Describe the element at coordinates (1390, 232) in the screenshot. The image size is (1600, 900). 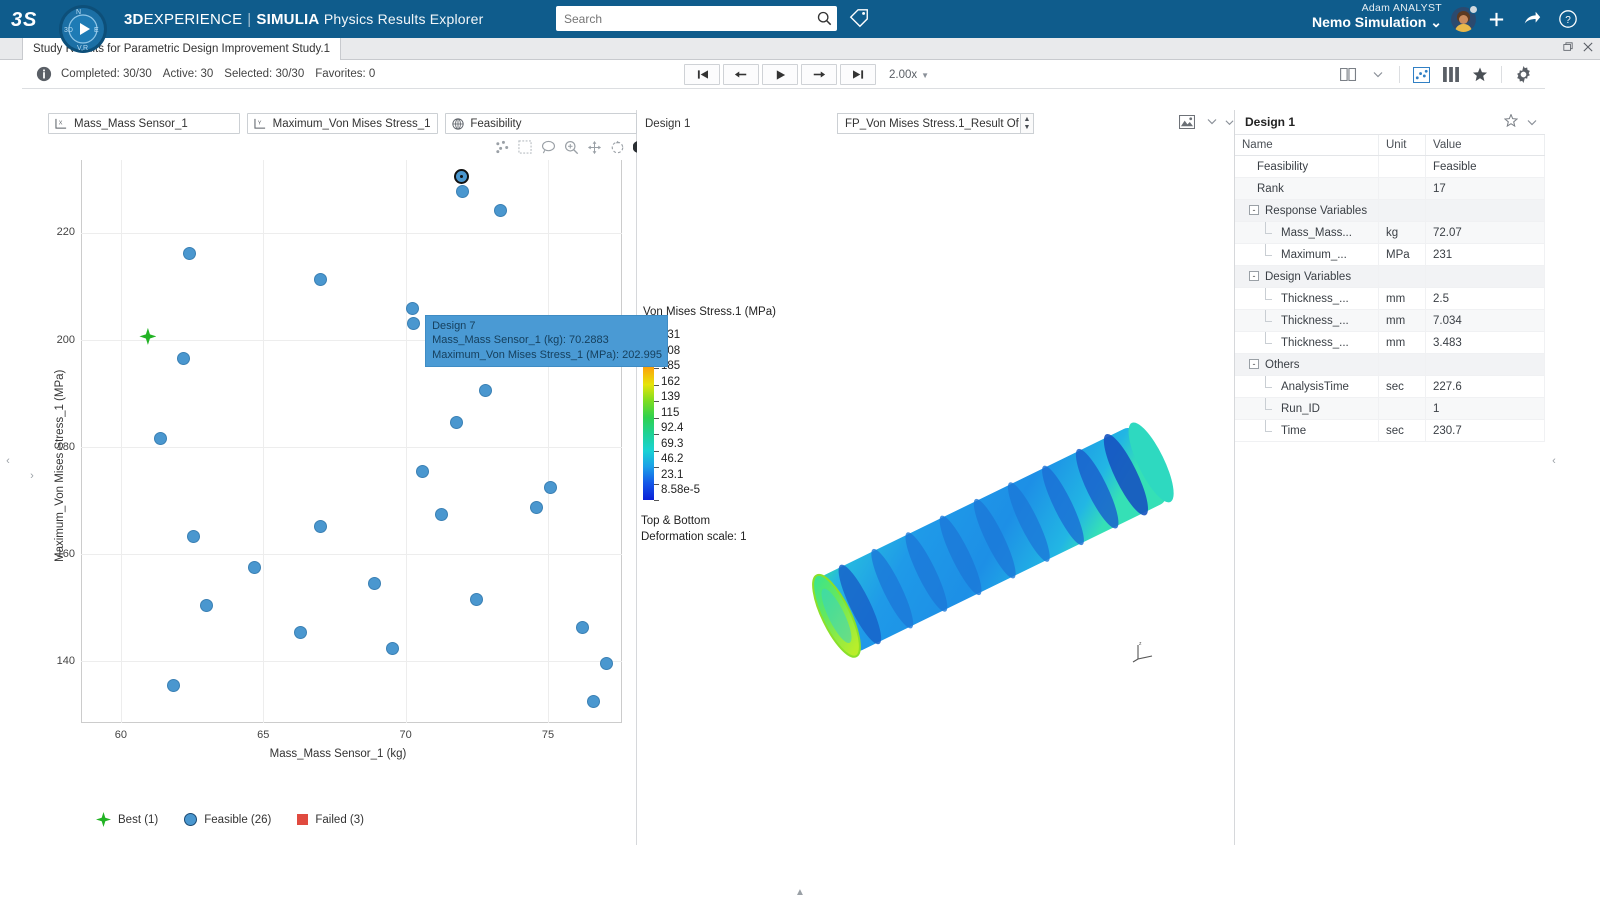
I see `property-row: Mass_Mass... kg 72.07` at that location.